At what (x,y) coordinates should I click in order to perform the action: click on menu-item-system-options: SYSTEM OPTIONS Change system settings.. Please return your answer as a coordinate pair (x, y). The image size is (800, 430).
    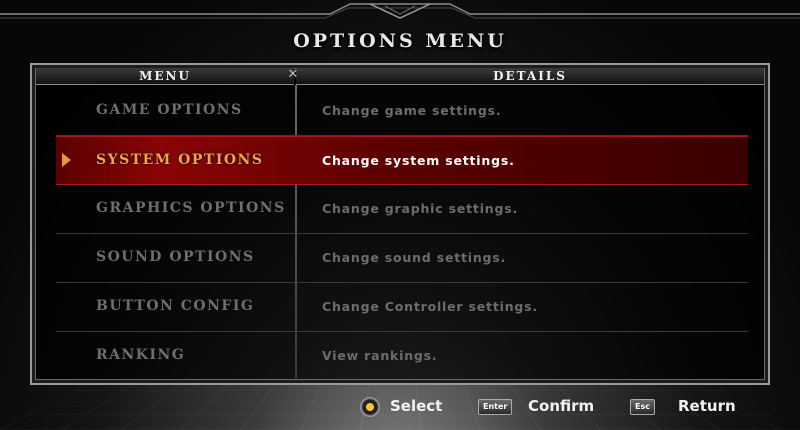
    Looking at the image, I should click on (402, 160).